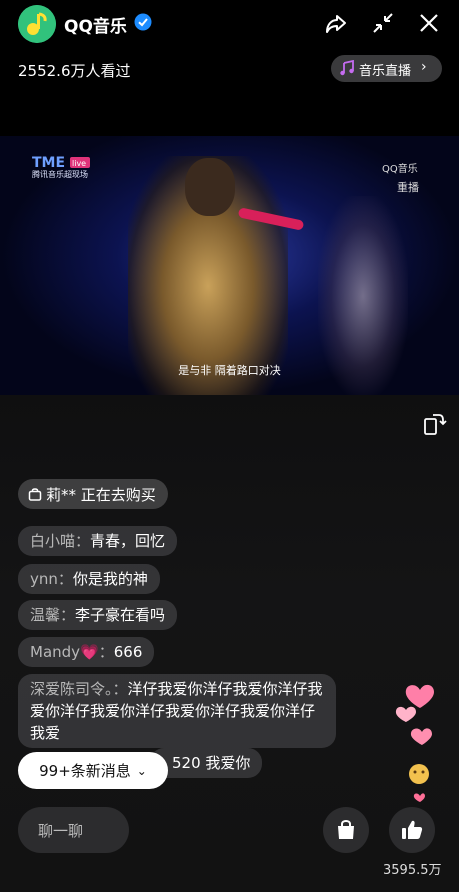  What do you see at coordinates (434, 424) in the screenshot?
I see `rotate-screen-icon` at bounding box center [434, 424].